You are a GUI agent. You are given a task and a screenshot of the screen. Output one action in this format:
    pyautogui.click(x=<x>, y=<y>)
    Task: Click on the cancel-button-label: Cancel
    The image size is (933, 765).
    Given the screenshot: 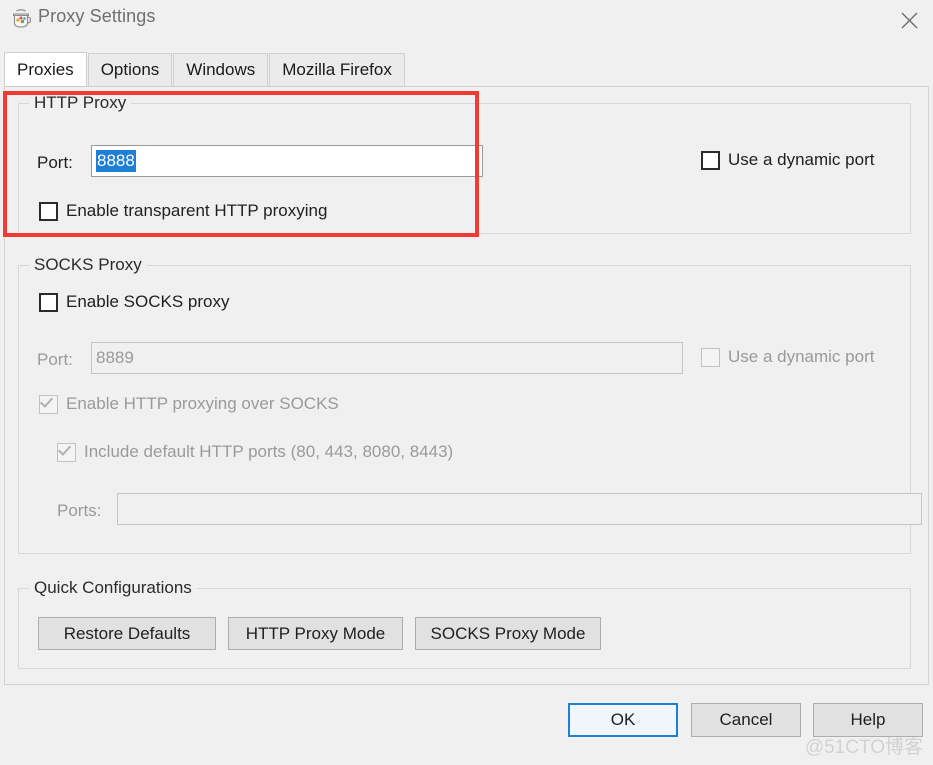 What is the action you would take?
    pyautogui.click(x=746, y=719)
    